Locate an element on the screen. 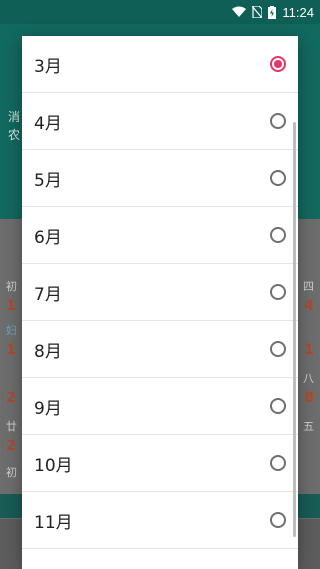 Image resolution: width=320 pixels, height=569 pixels. month-option-7: 7月 is located at coordinates (160, 292).